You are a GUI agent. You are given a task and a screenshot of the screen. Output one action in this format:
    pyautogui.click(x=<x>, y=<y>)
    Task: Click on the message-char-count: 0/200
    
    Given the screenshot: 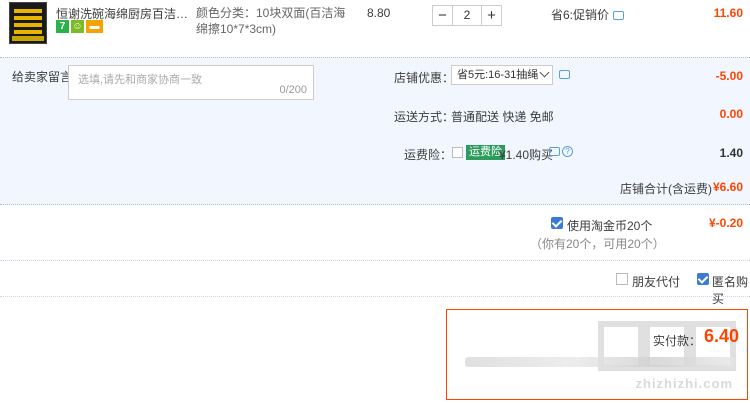 What is the action you would take?
    pyautogui.click(x=293, y=90)
    